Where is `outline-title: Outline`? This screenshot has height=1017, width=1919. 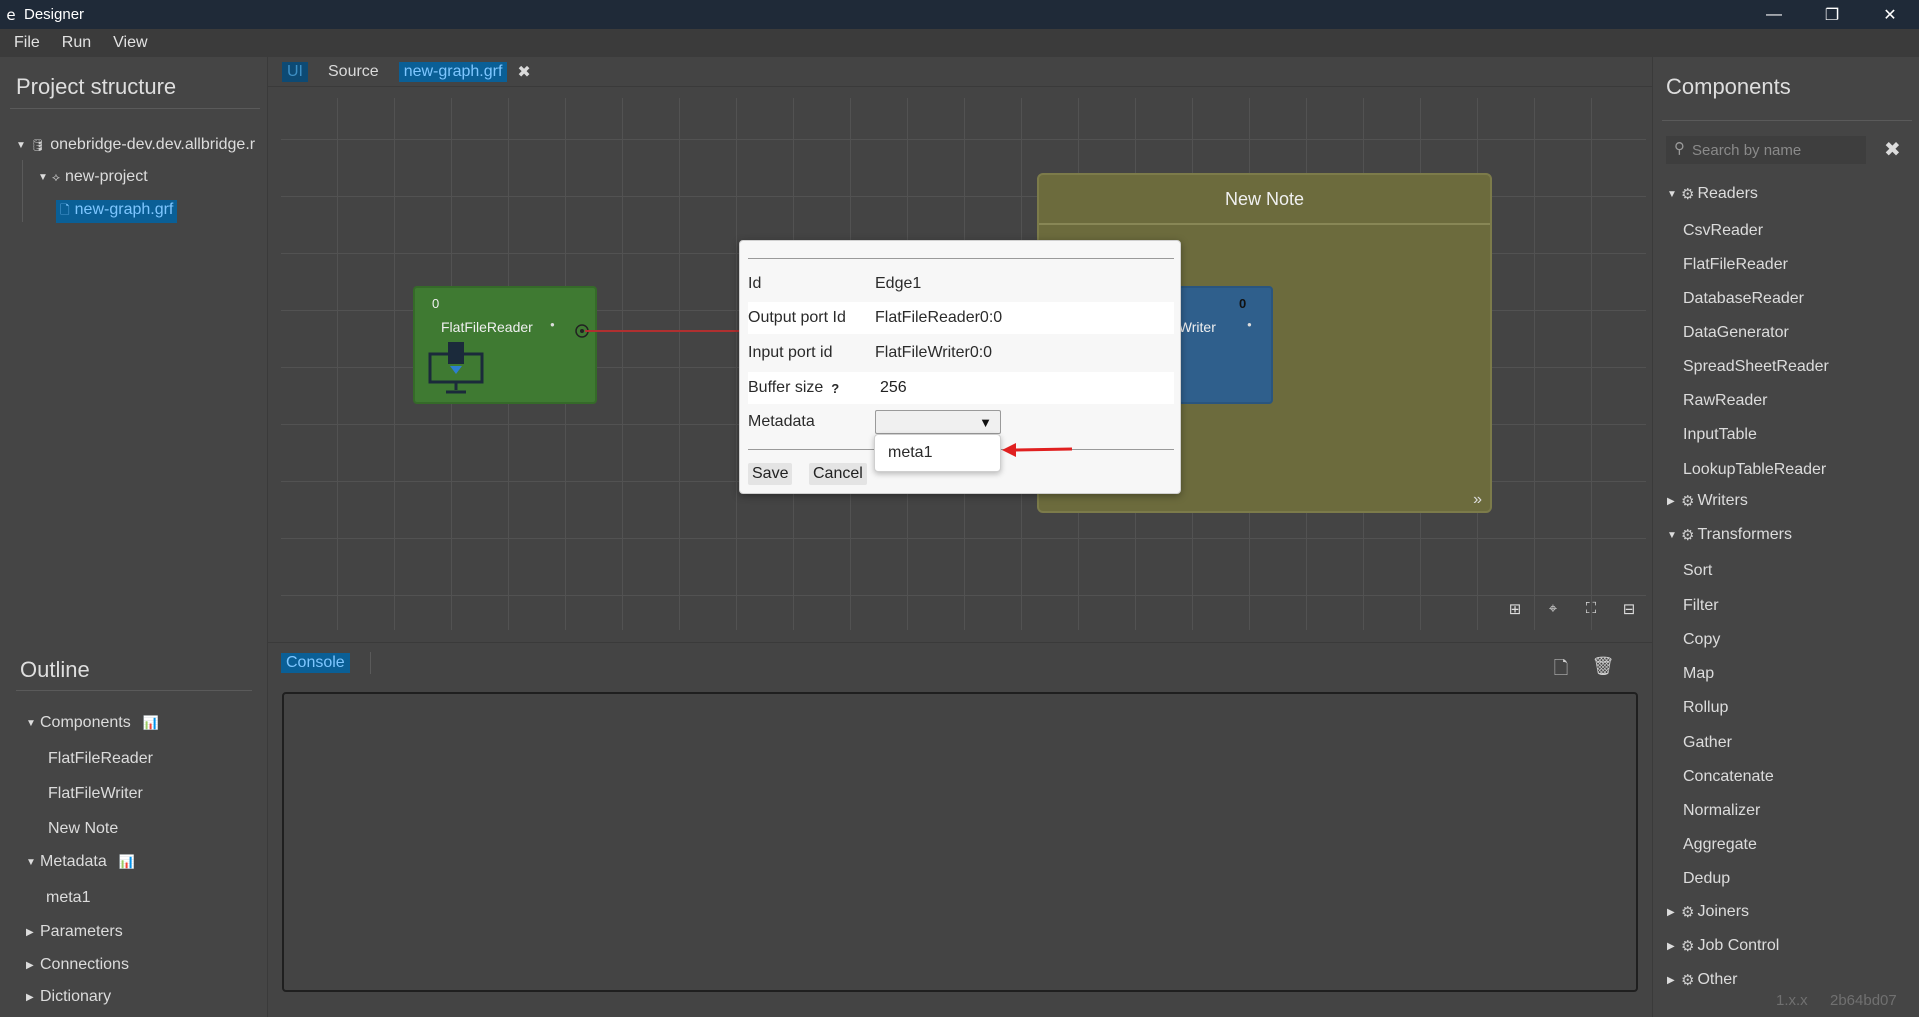
outline-title: Outline is located at coordinates (55, 669).